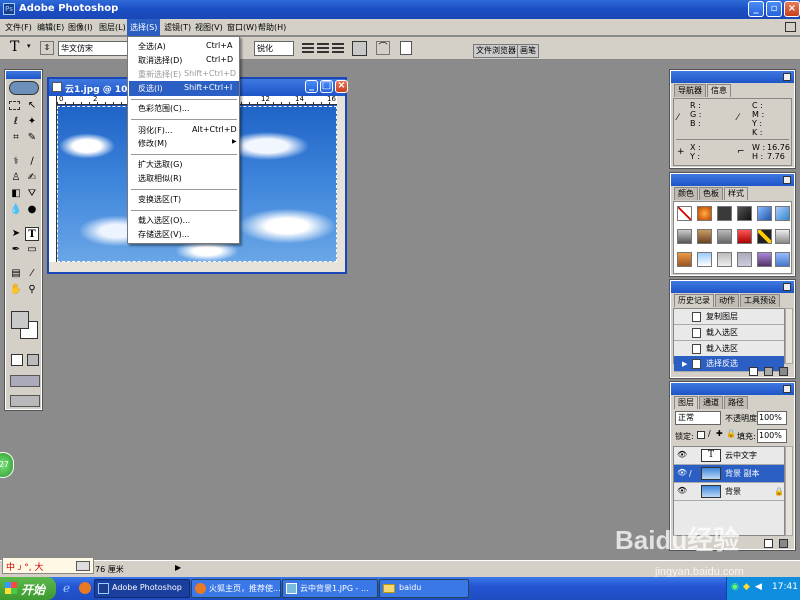 The height and width of the screenshot is (600, 800). What do you see at coordinates (7, 465) in the screenshot?
I see `floating-badge: 27` at bounding box center [7, 465].